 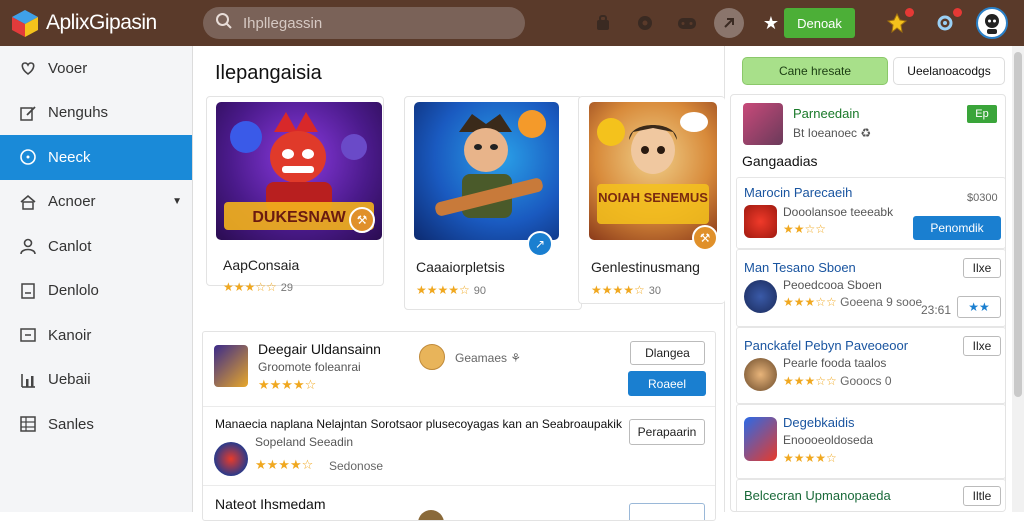 What do you see at coordinates (835, 363) in the screenshot?
I see `item-subtitle: Pearle fooda taalos` at bounding box center [835, 363].